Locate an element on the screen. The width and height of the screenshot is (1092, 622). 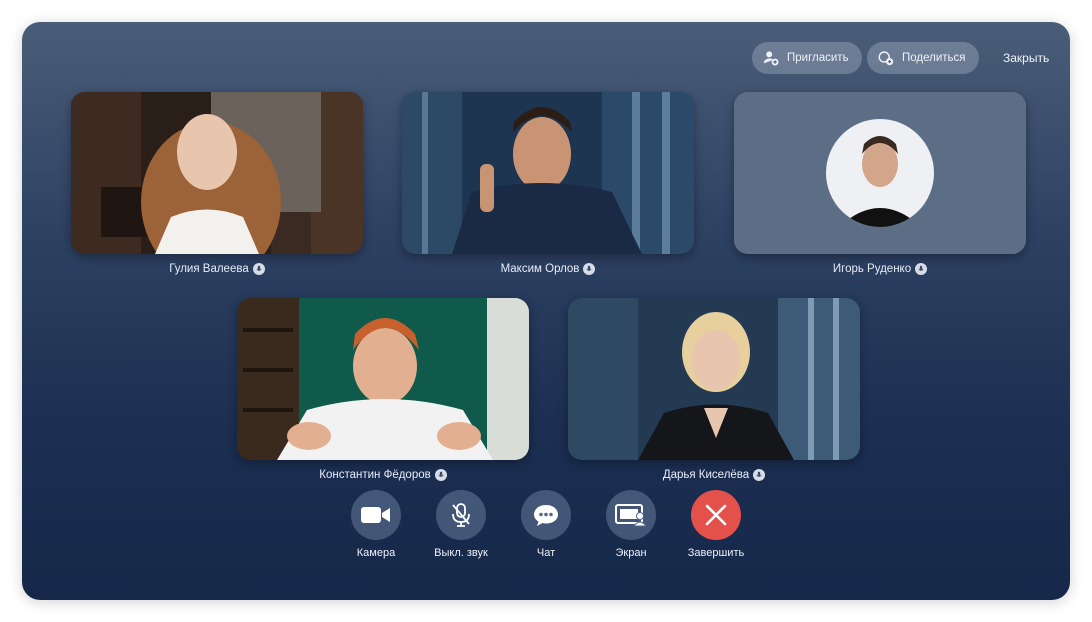
participant-name-row: Дарья Киселёва is located at coordinates (714, 475).